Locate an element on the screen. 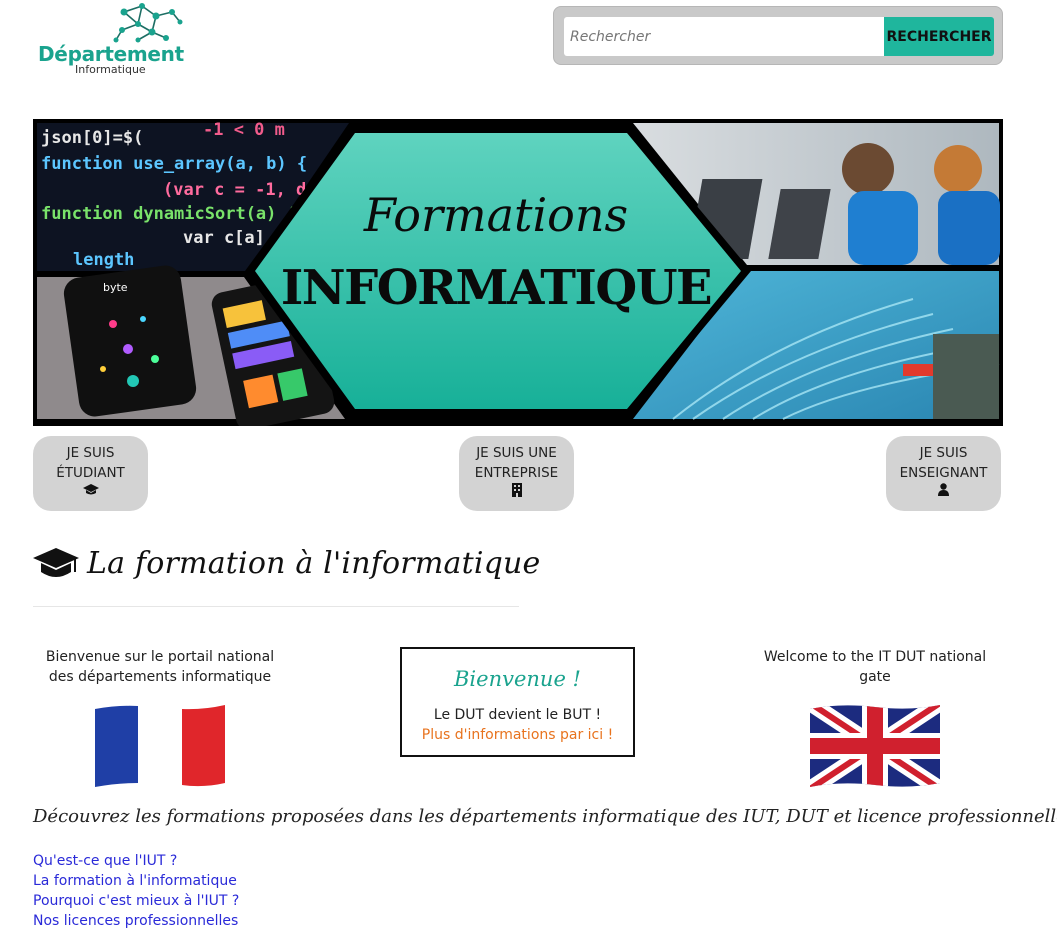 The image size is (1057, 933). welcome-en-line2: gate is located at coordinates (875, 677).